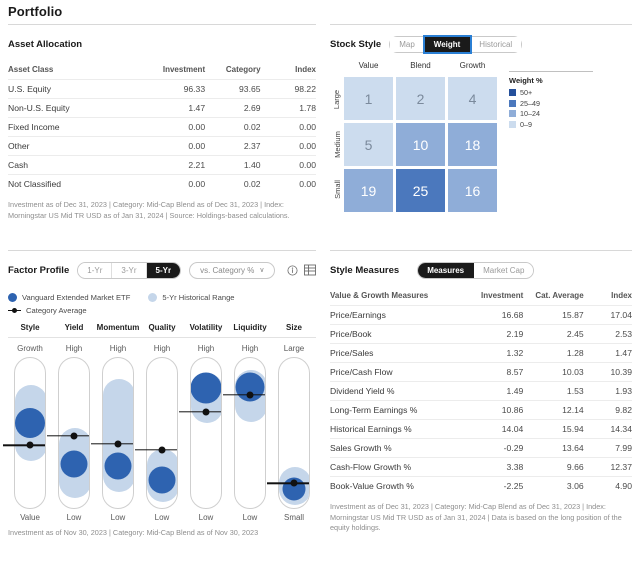 The width and height of the screenshot is (640, 567). What do you see at coordinates (504, 270) in the screenshot?
I see `style-measures-tab-market-cap: Market Cap` at bounding box center [504, 270].